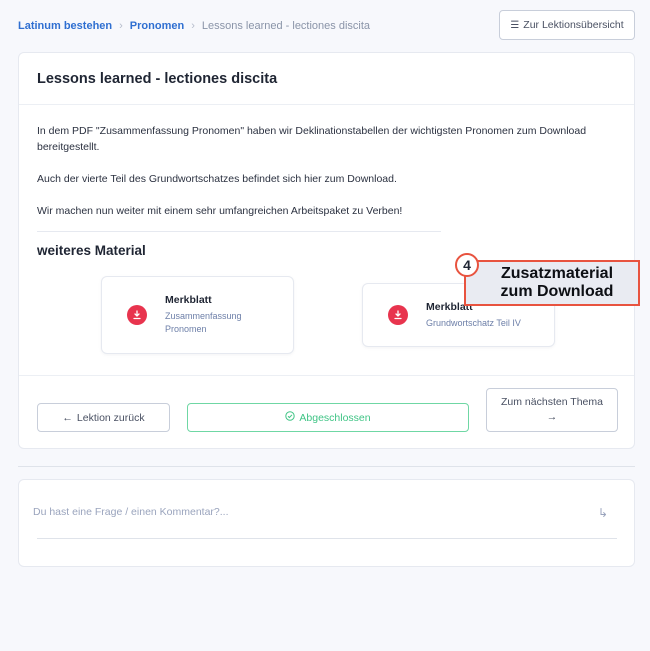 Image resolution: width=650 pixels, height=651 pixels. I want to click on previous-lesson-button: ← Lektion zurück, so click(103, 417).